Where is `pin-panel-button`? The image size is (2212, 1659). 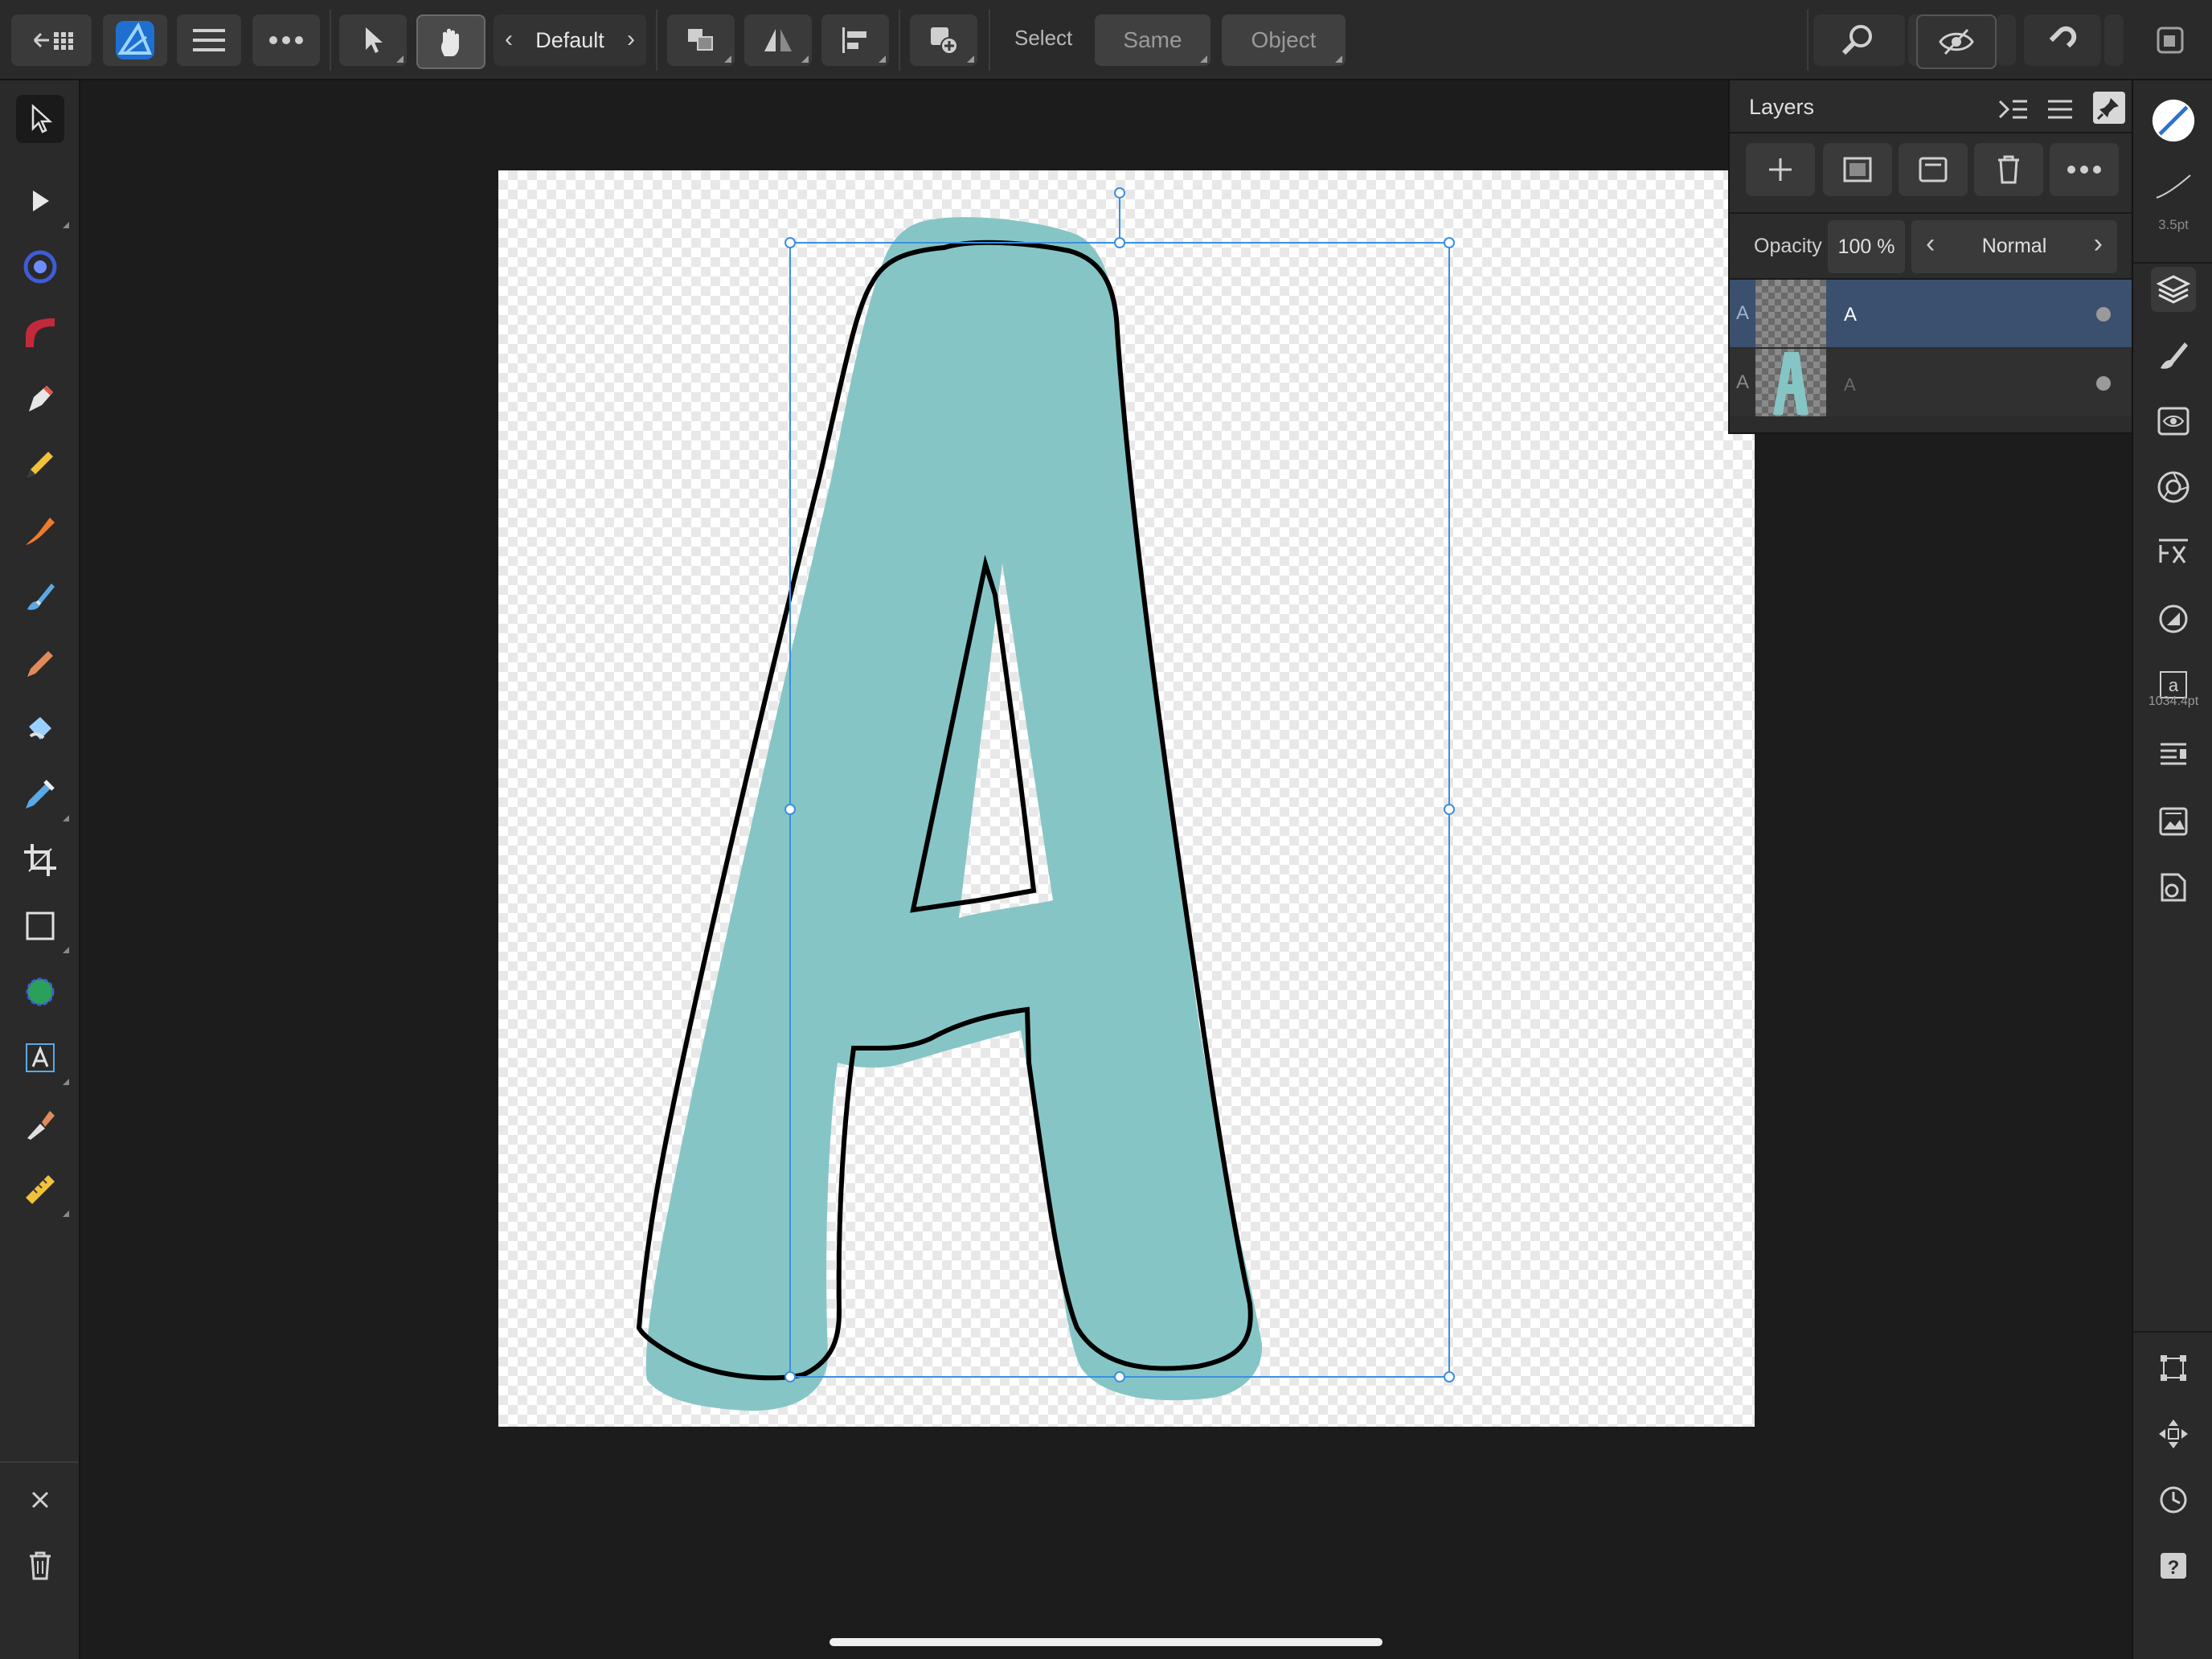 pin-panel-button is located at coordinates (2109, 108).